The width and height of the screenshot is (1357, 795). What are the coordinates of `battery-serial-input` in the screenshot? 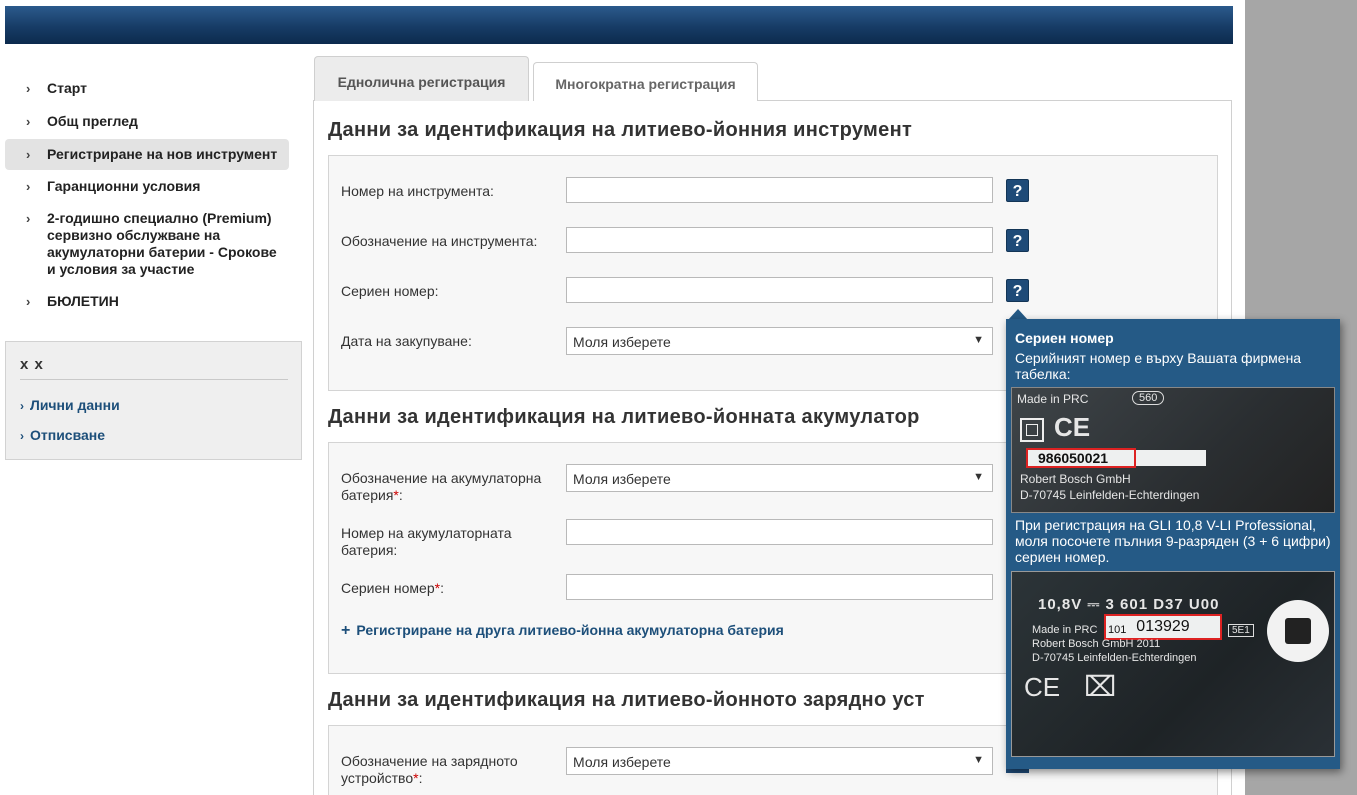 It's located at (779, 587).